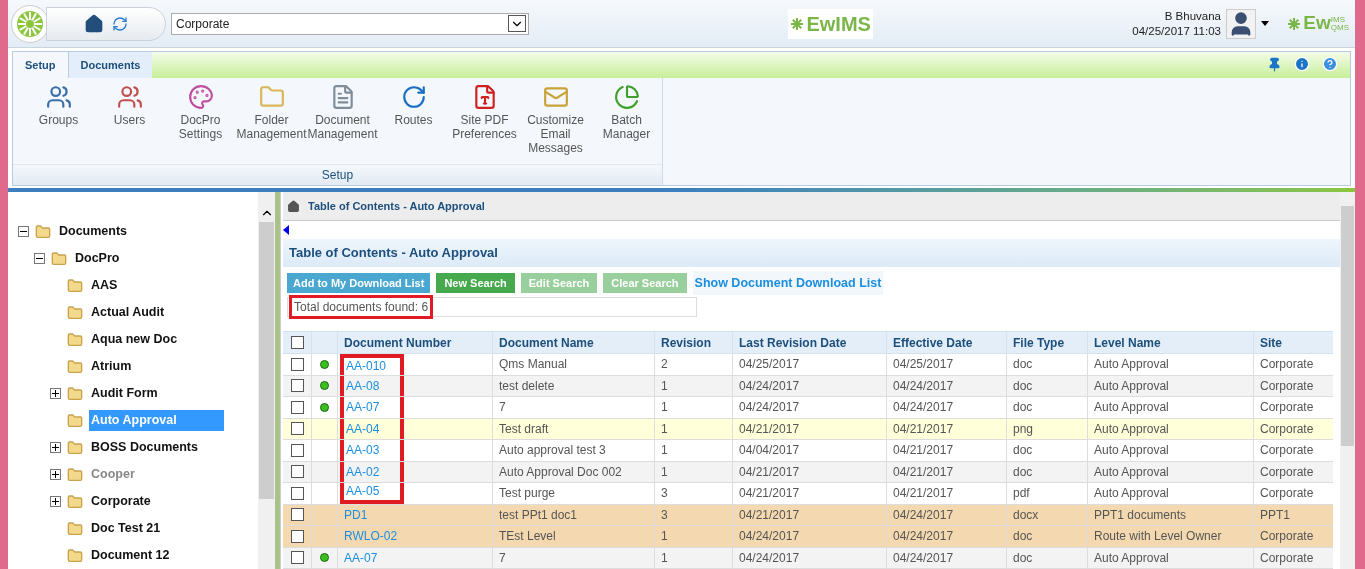 The height and width of the screenshot is (569, 1365). I want to click on tree-item: Aqua new Doc, so click(134, 339).